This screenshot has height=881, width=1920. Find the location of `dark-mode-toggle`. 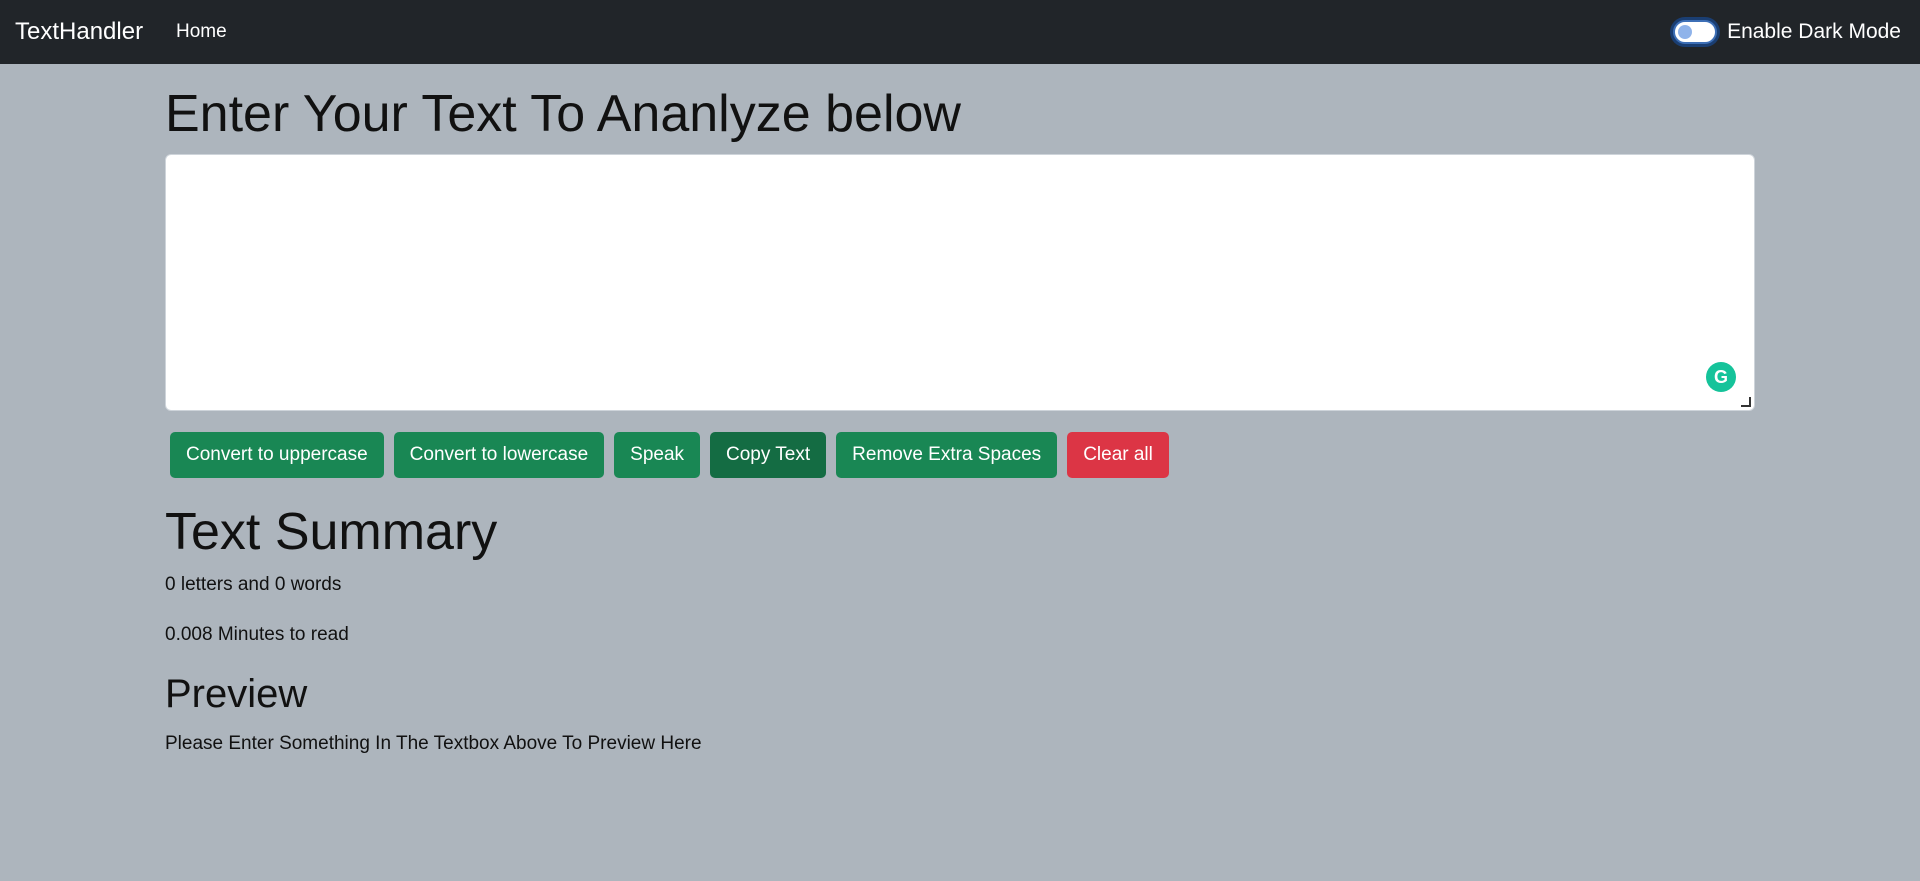

dark-mode-toggle is located at coordinates (1695, 32).